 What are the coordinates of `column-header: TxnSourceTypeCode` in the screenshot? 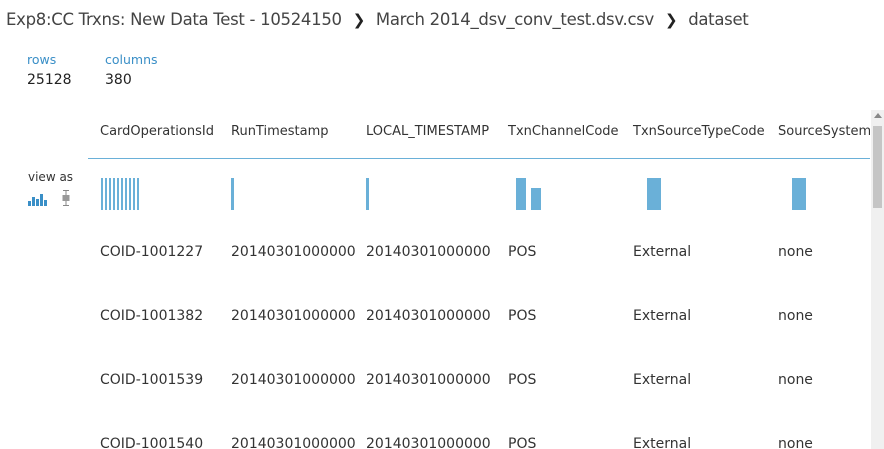 It's located at (699, 131).